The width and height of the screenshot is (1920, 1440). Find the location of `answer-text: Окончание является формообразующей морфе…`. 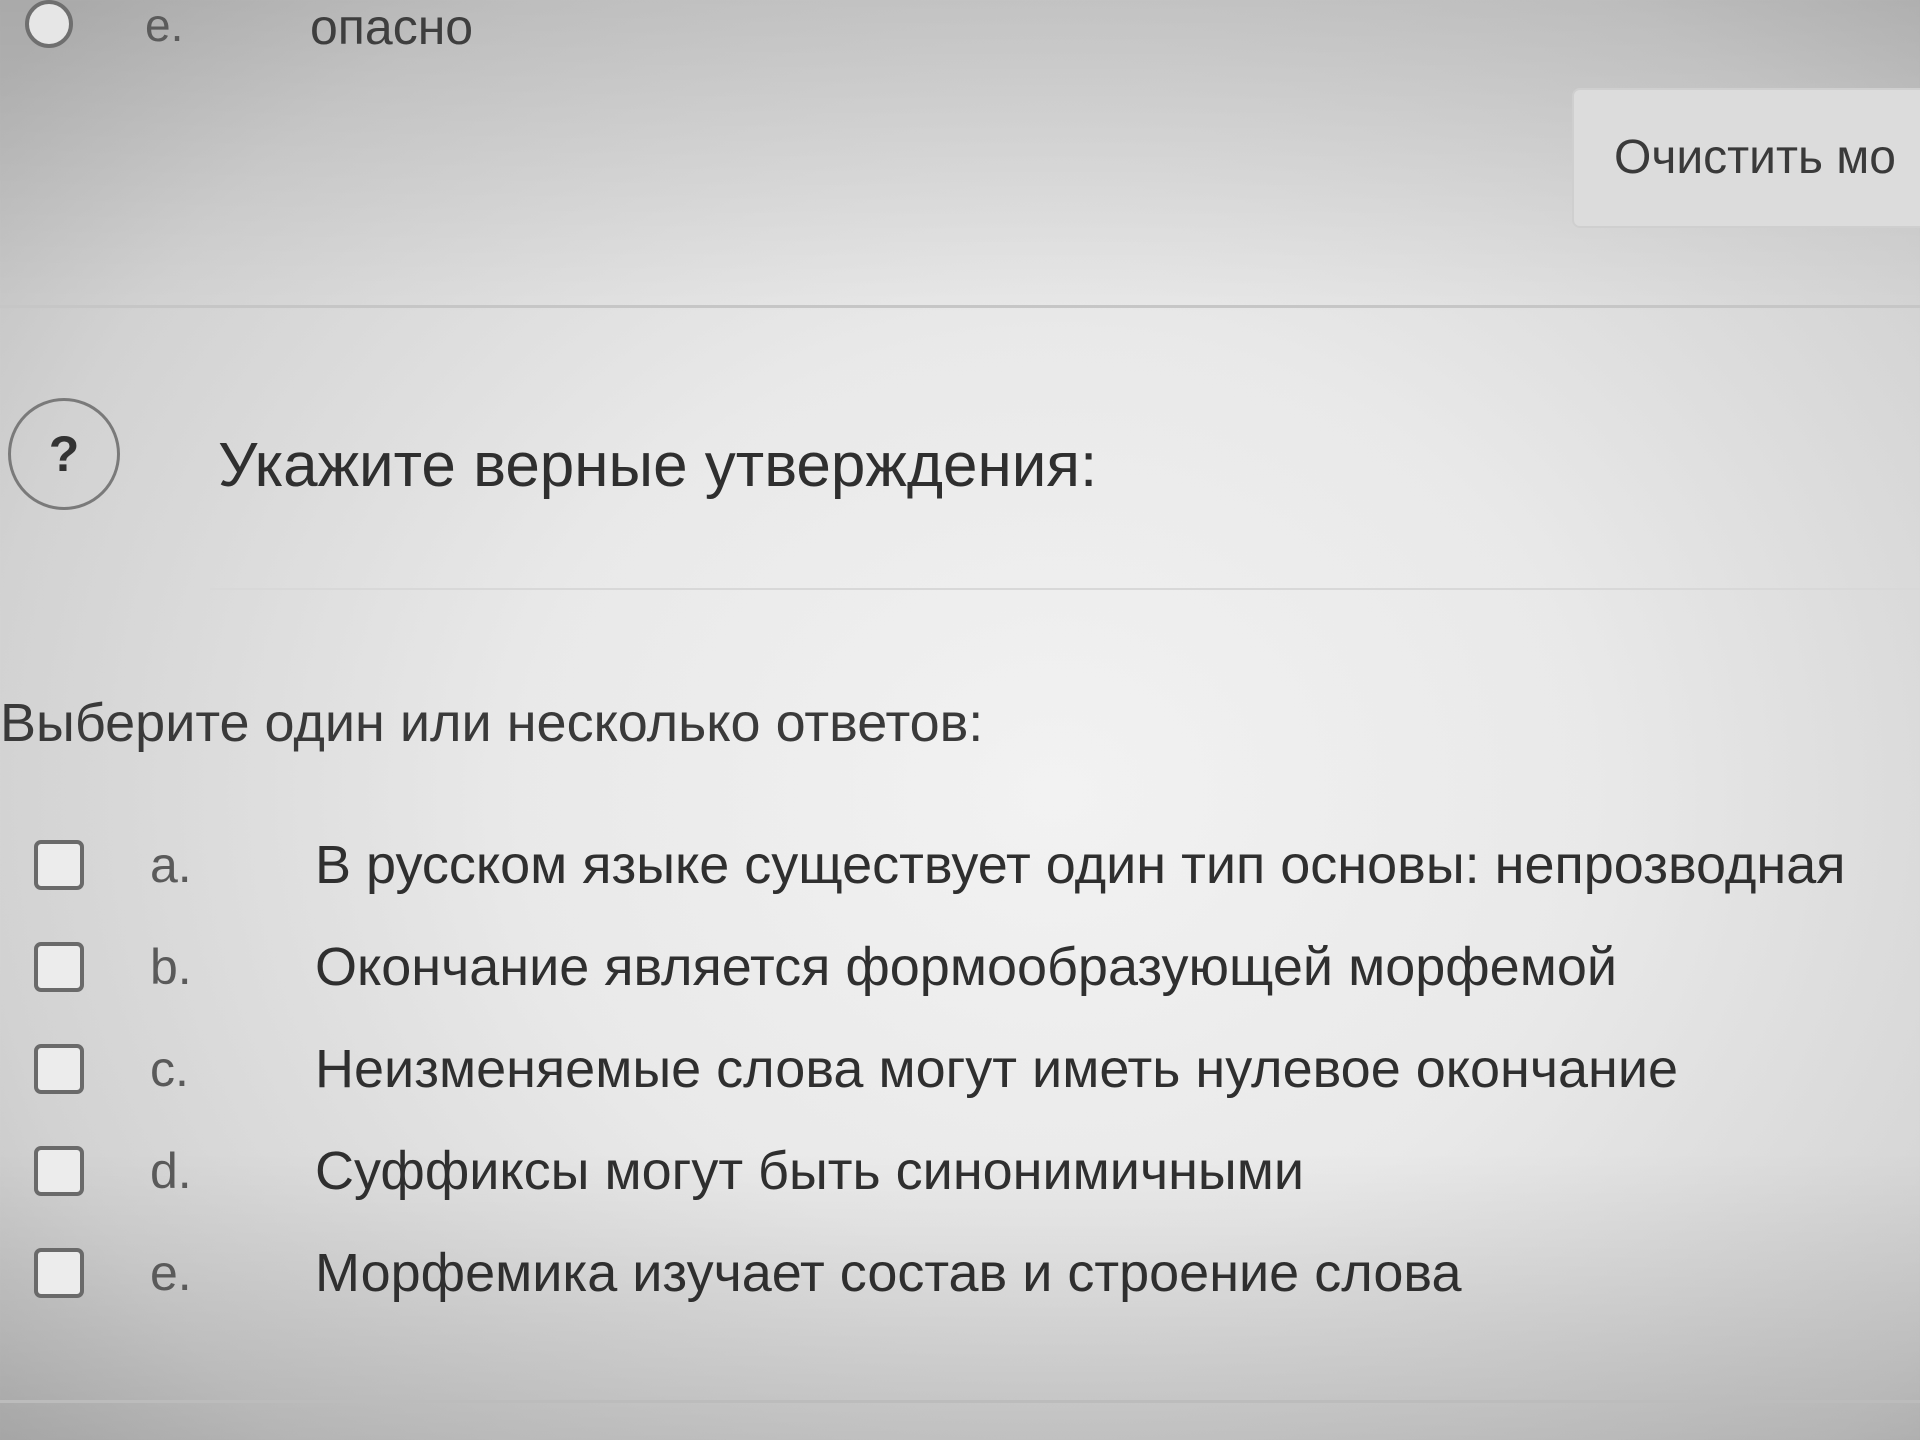

answer-text: Окончание является формообразующей морфе… is located at coordinates (966, 967).